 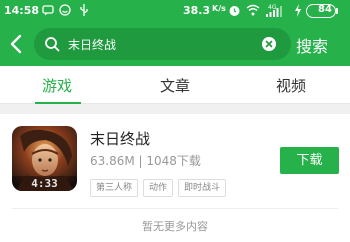 What do you see at coordinates (44, 183) in the screenshot?
I see `game-icon-label: 4:33` at bounding box center [44, 183].